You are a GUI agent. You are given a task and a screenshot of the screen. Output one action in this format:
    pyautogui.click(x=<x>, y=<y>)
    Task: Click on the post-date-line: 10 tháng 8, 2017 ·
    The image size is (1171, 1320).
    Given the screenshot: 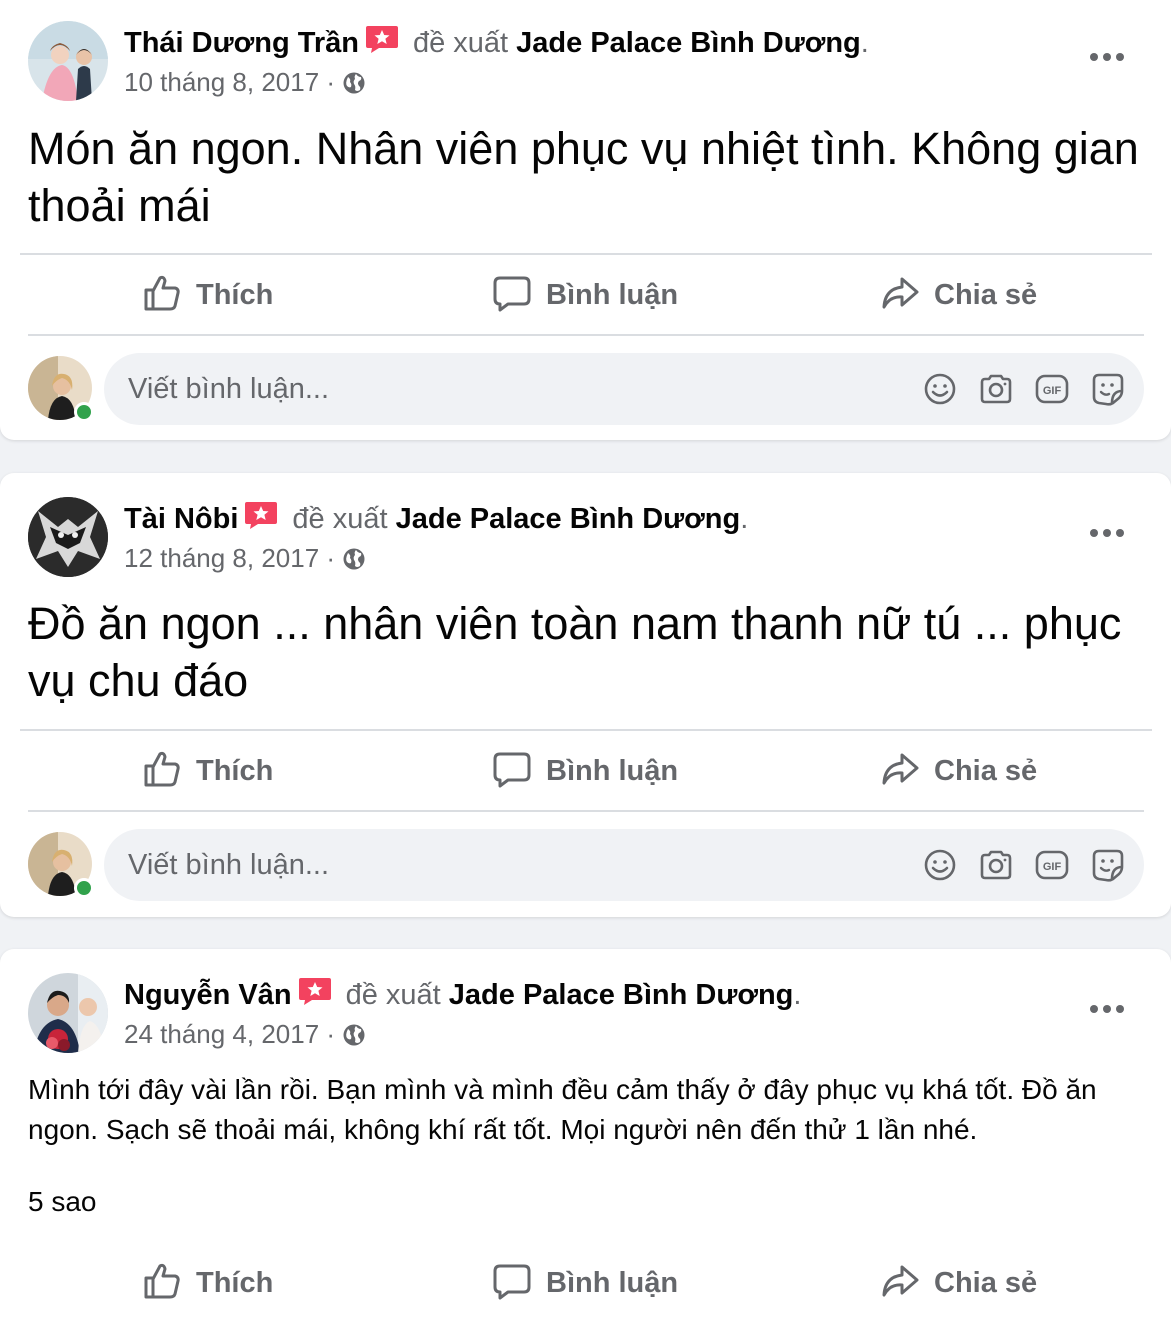 What is the action you would take?
    pyautogui.click(x=245, y=82)
    